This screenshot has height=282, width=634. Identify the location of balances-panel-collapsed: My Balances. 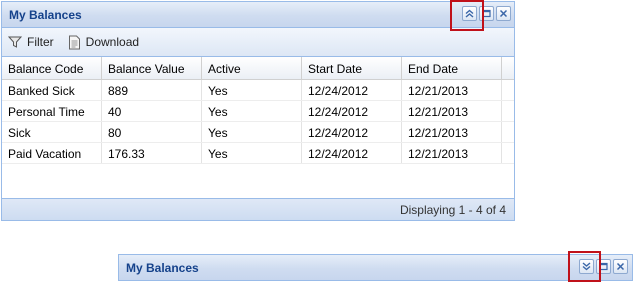
(375, 267).